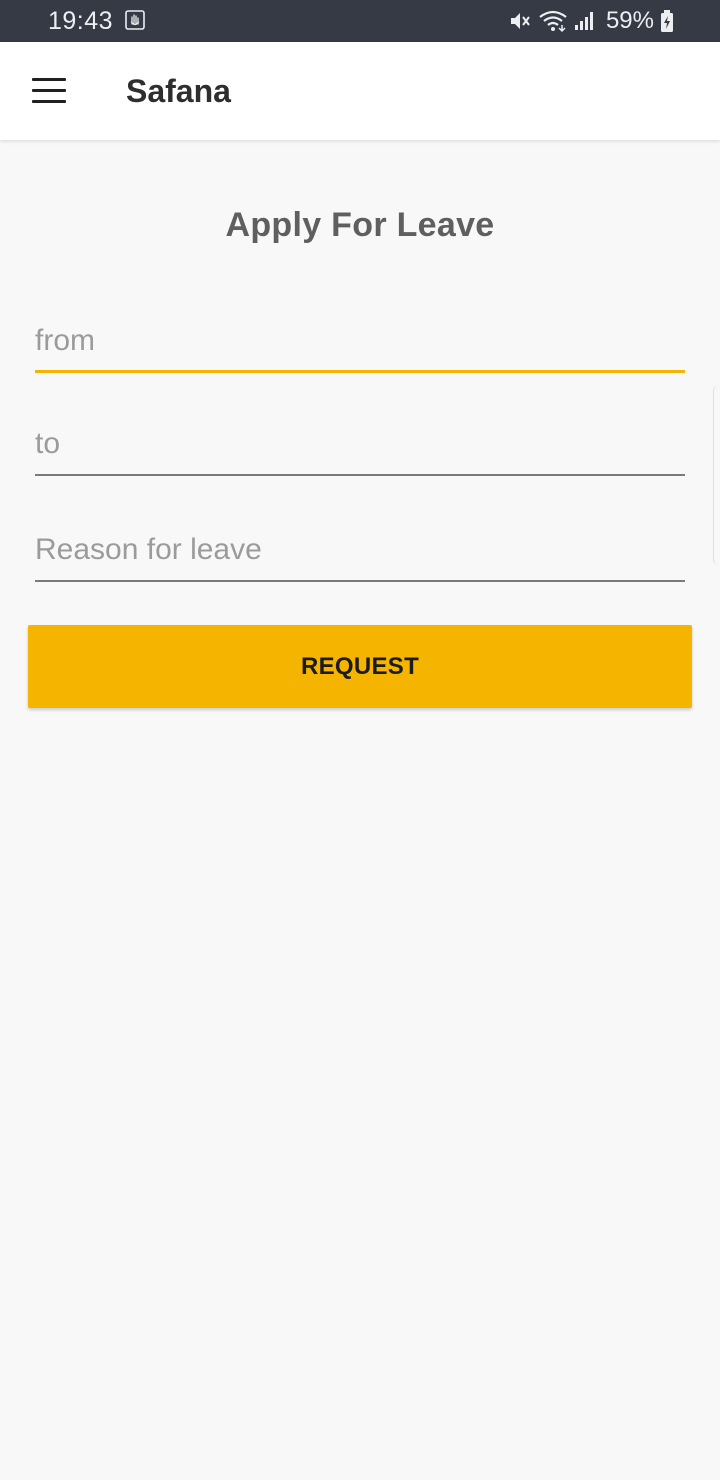  What do you see at coordinates (360, 475) in the screenshot?
I see `to-field-underline` at bounding box center [360, 475].